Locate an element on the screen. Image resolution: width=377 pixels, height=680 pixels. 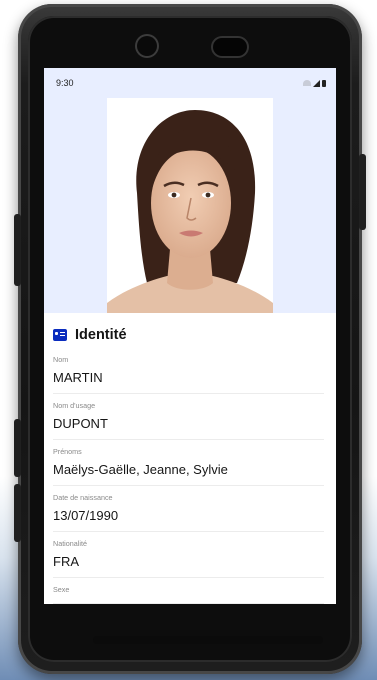
identity-header: Identité is located at coordinates (188, 335).